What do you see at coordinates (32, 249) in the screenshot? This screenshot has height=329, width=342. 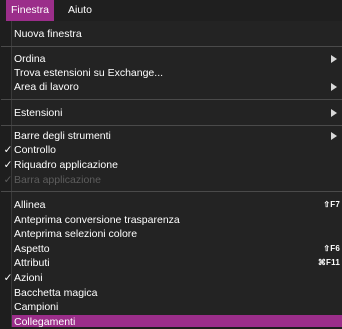 I see `menu-item-label: Aspetto` at bounding box center [32, 249].